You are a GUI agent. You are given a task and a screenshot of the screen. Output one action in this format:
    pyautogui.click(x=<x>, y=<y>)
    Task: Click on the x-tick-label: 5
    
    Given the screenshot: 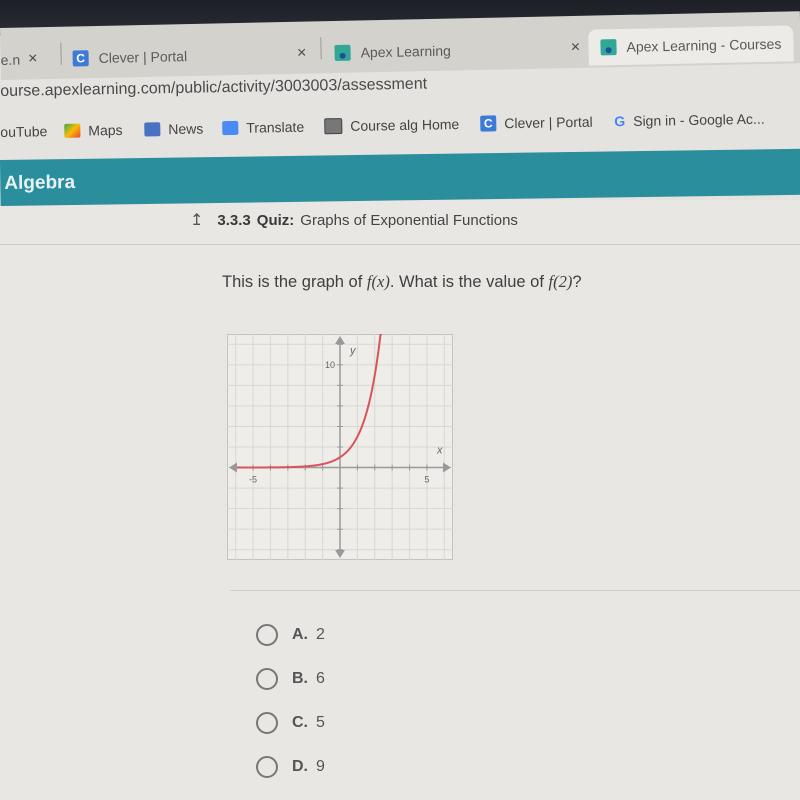 What is the action you would take?
    pyautogui.click(x=426, y=480)
    